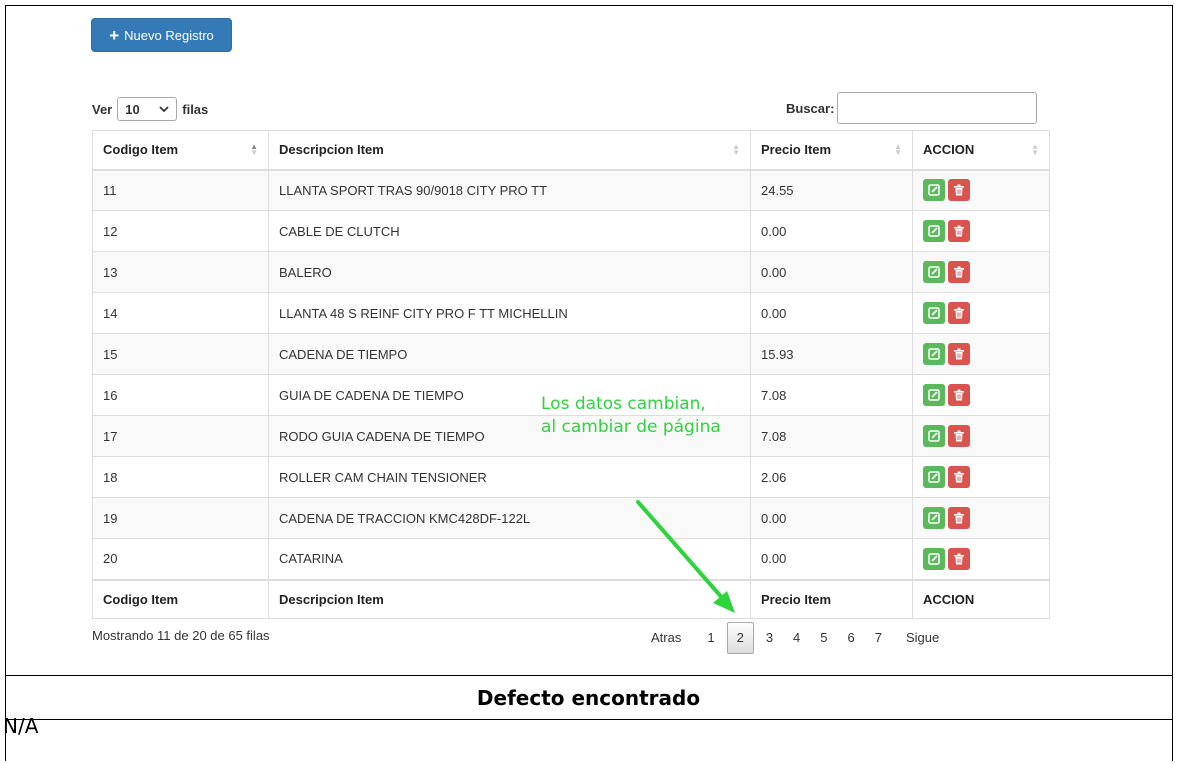 The height and width of the screenshot is (763, 1177). Describe the element at coordinates (180, 598) in the screenshot. I see `footer-codigo: Codigo Item` at that location.